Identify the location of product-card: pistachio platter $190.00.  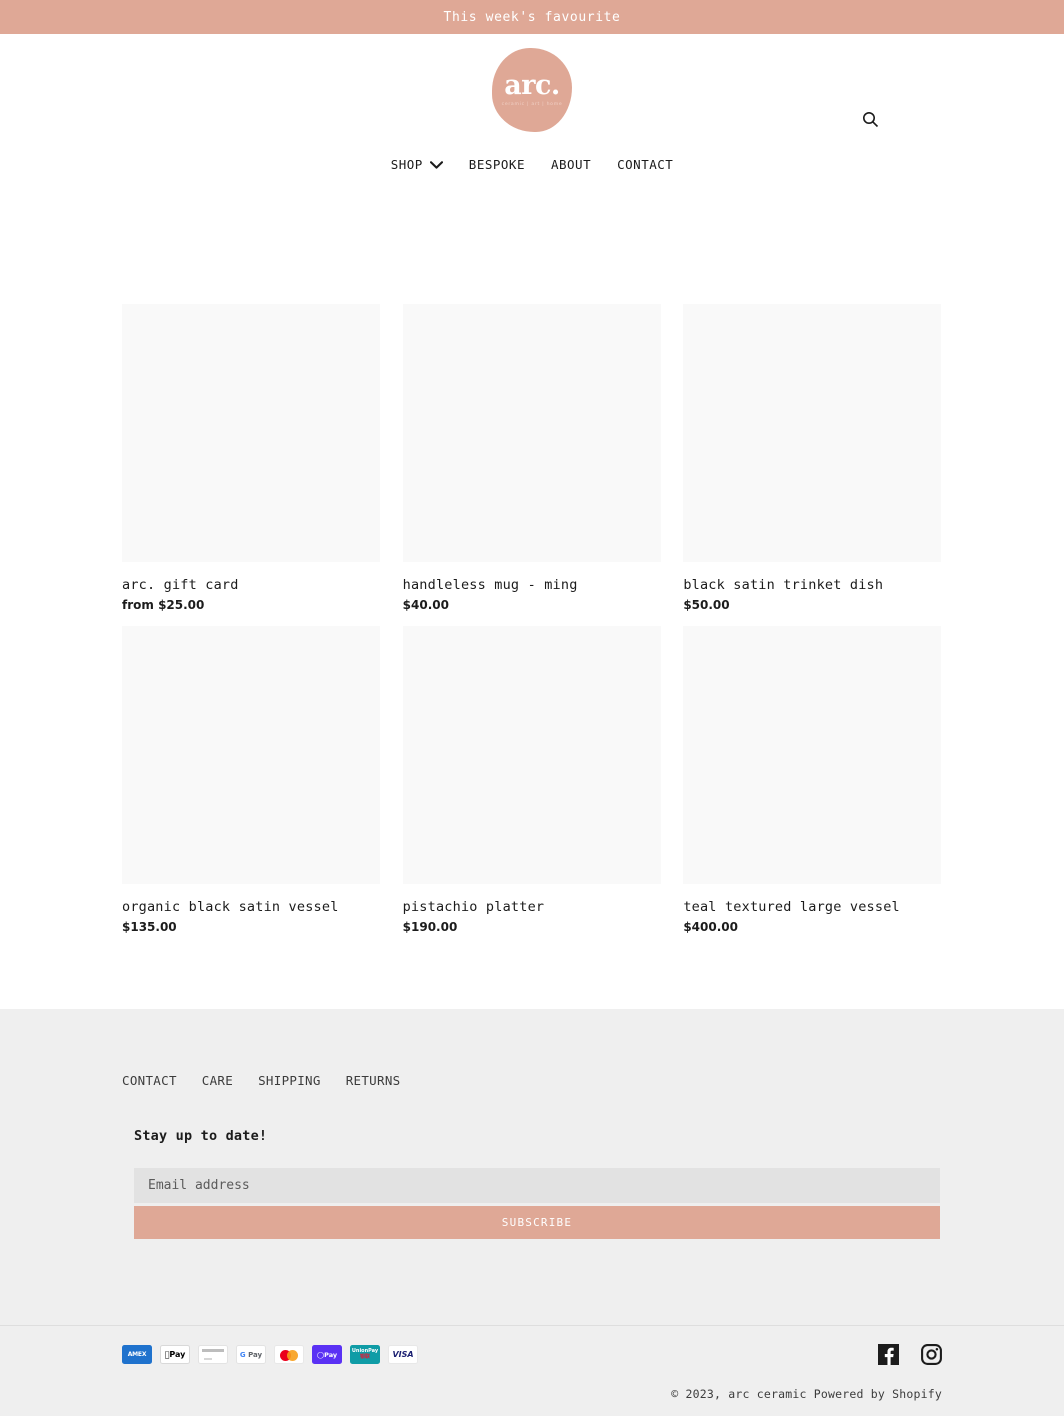
(532, 780).